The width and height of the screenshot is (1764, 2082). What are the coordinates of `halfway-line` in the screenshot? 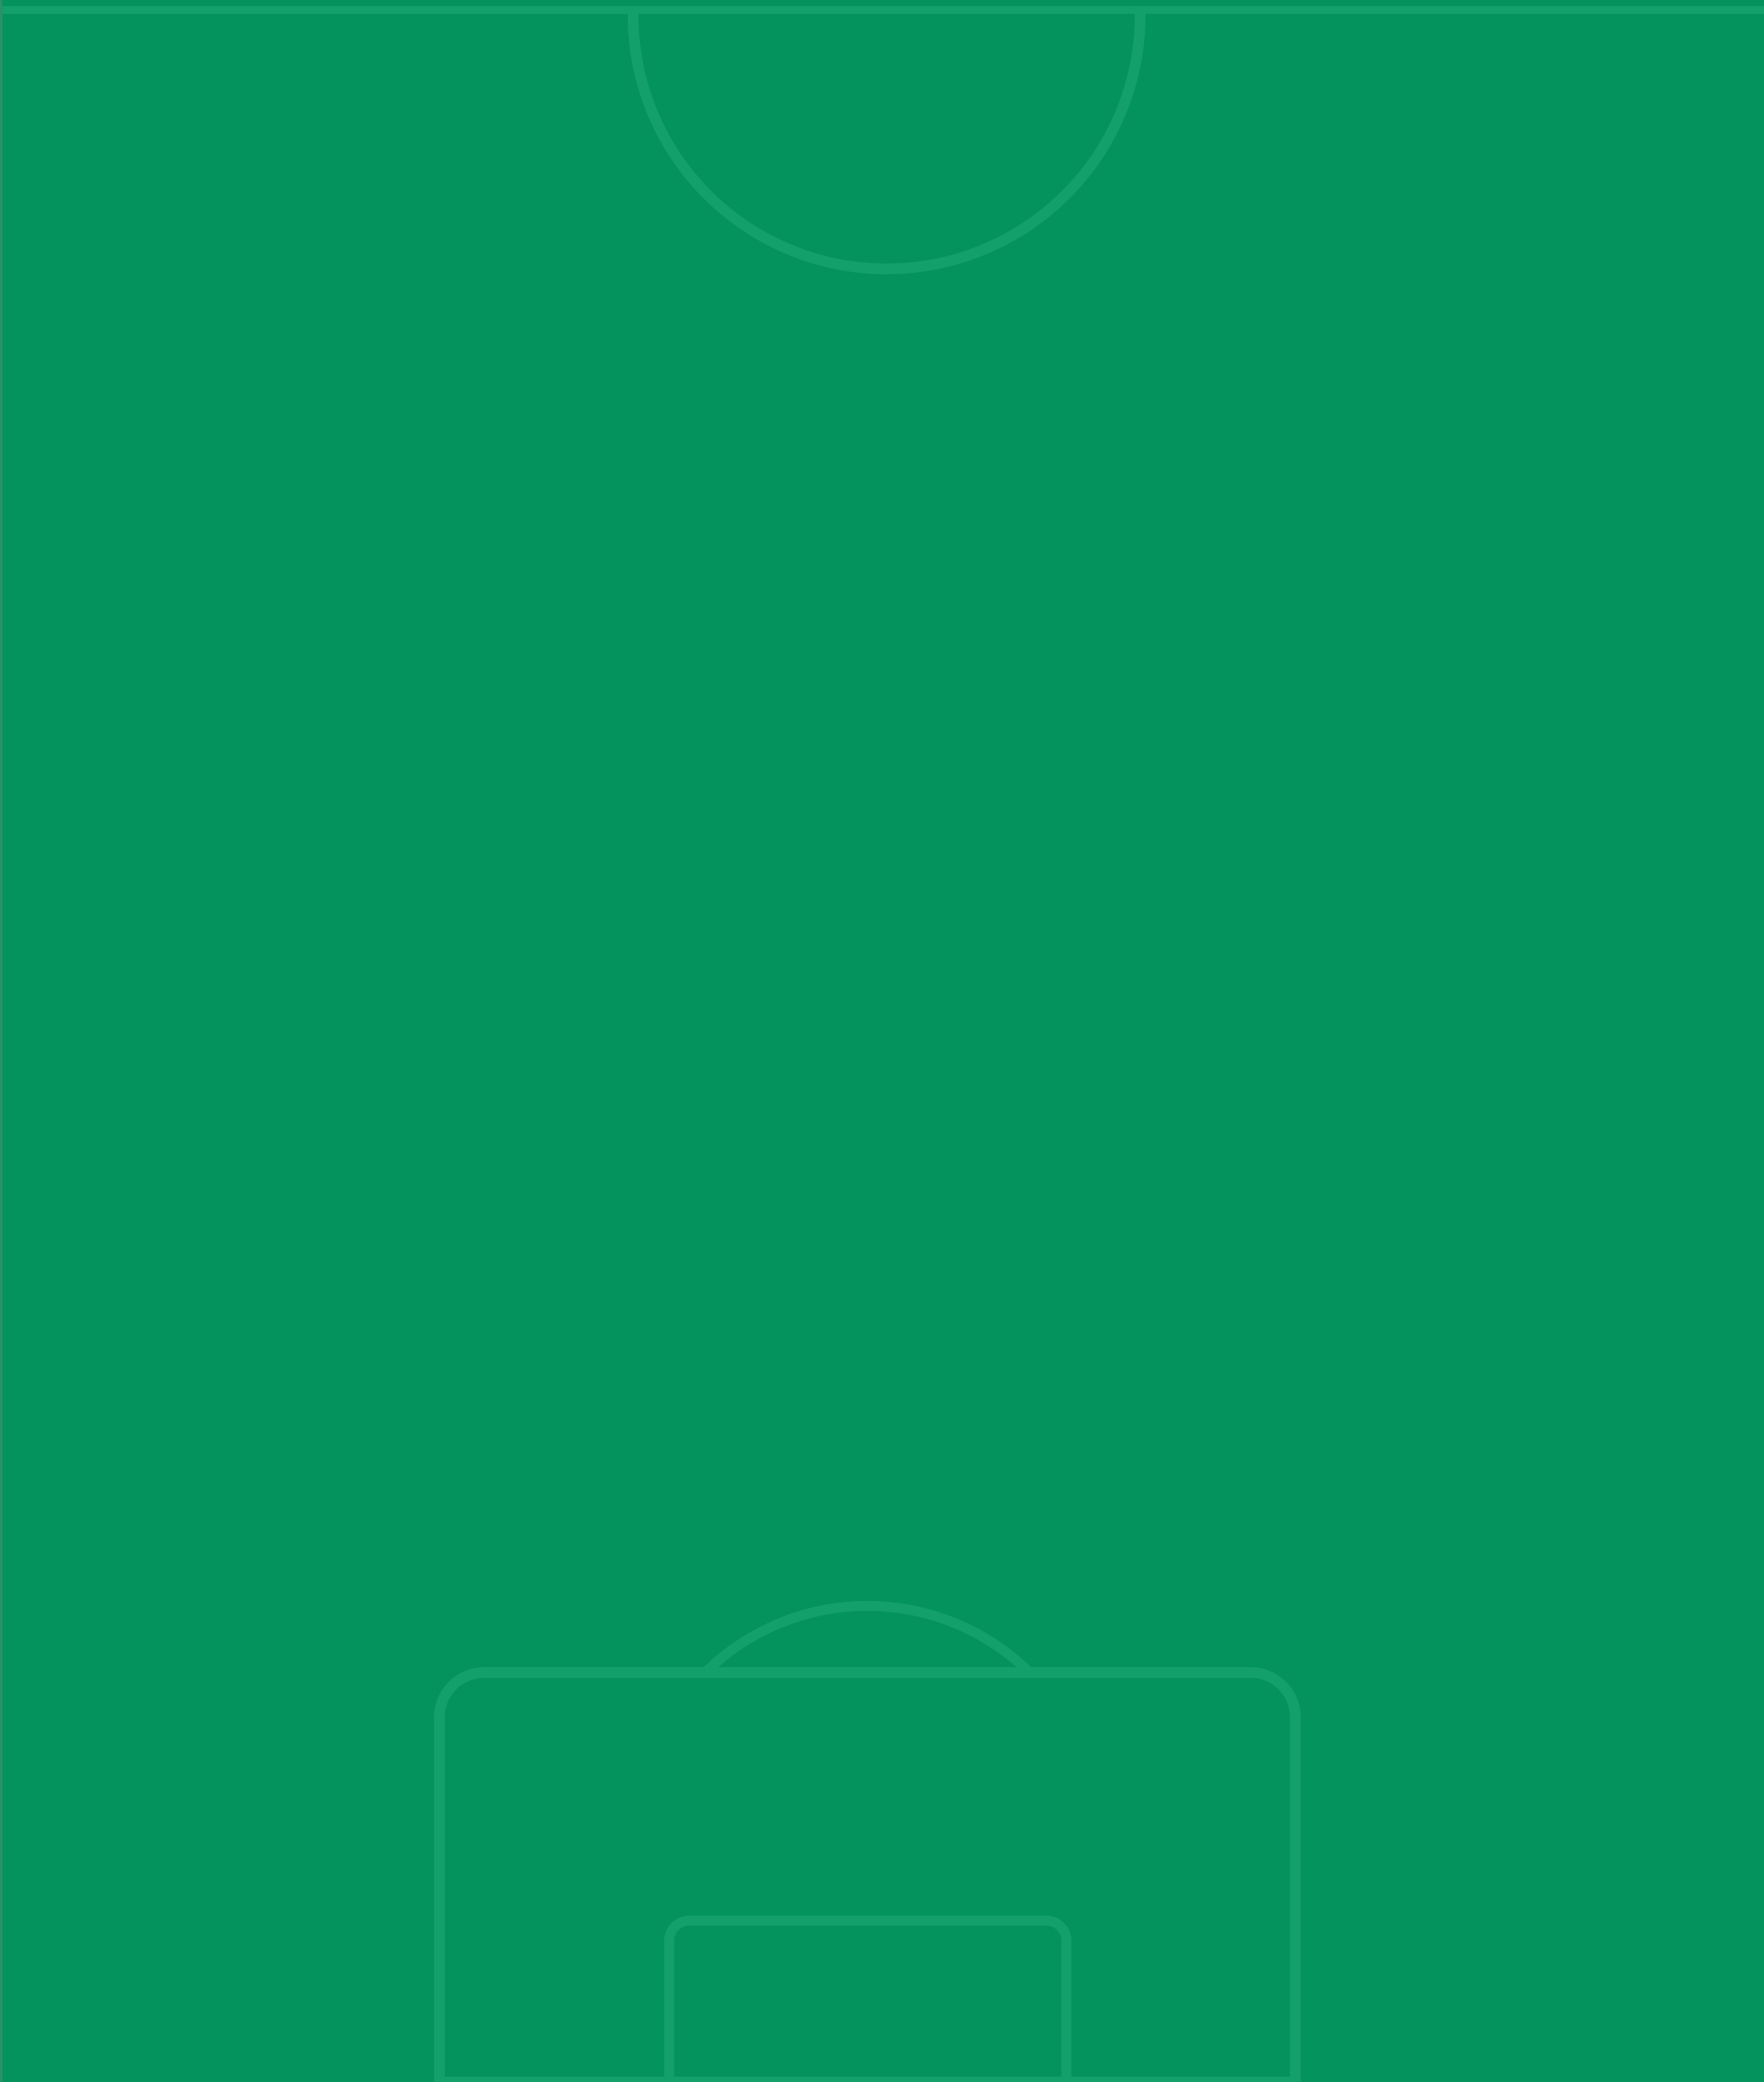 It's located at (883, 10).